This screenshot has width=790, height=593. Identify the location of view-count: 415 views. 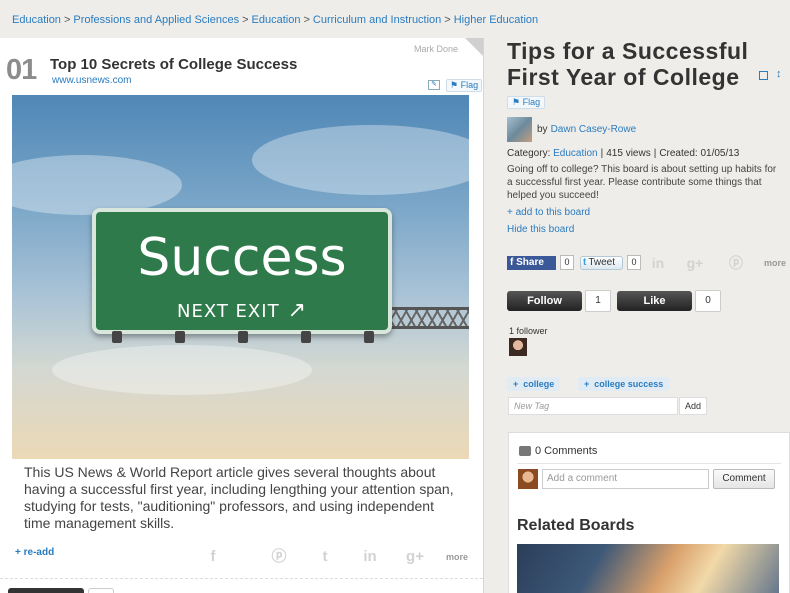
(628, 153).